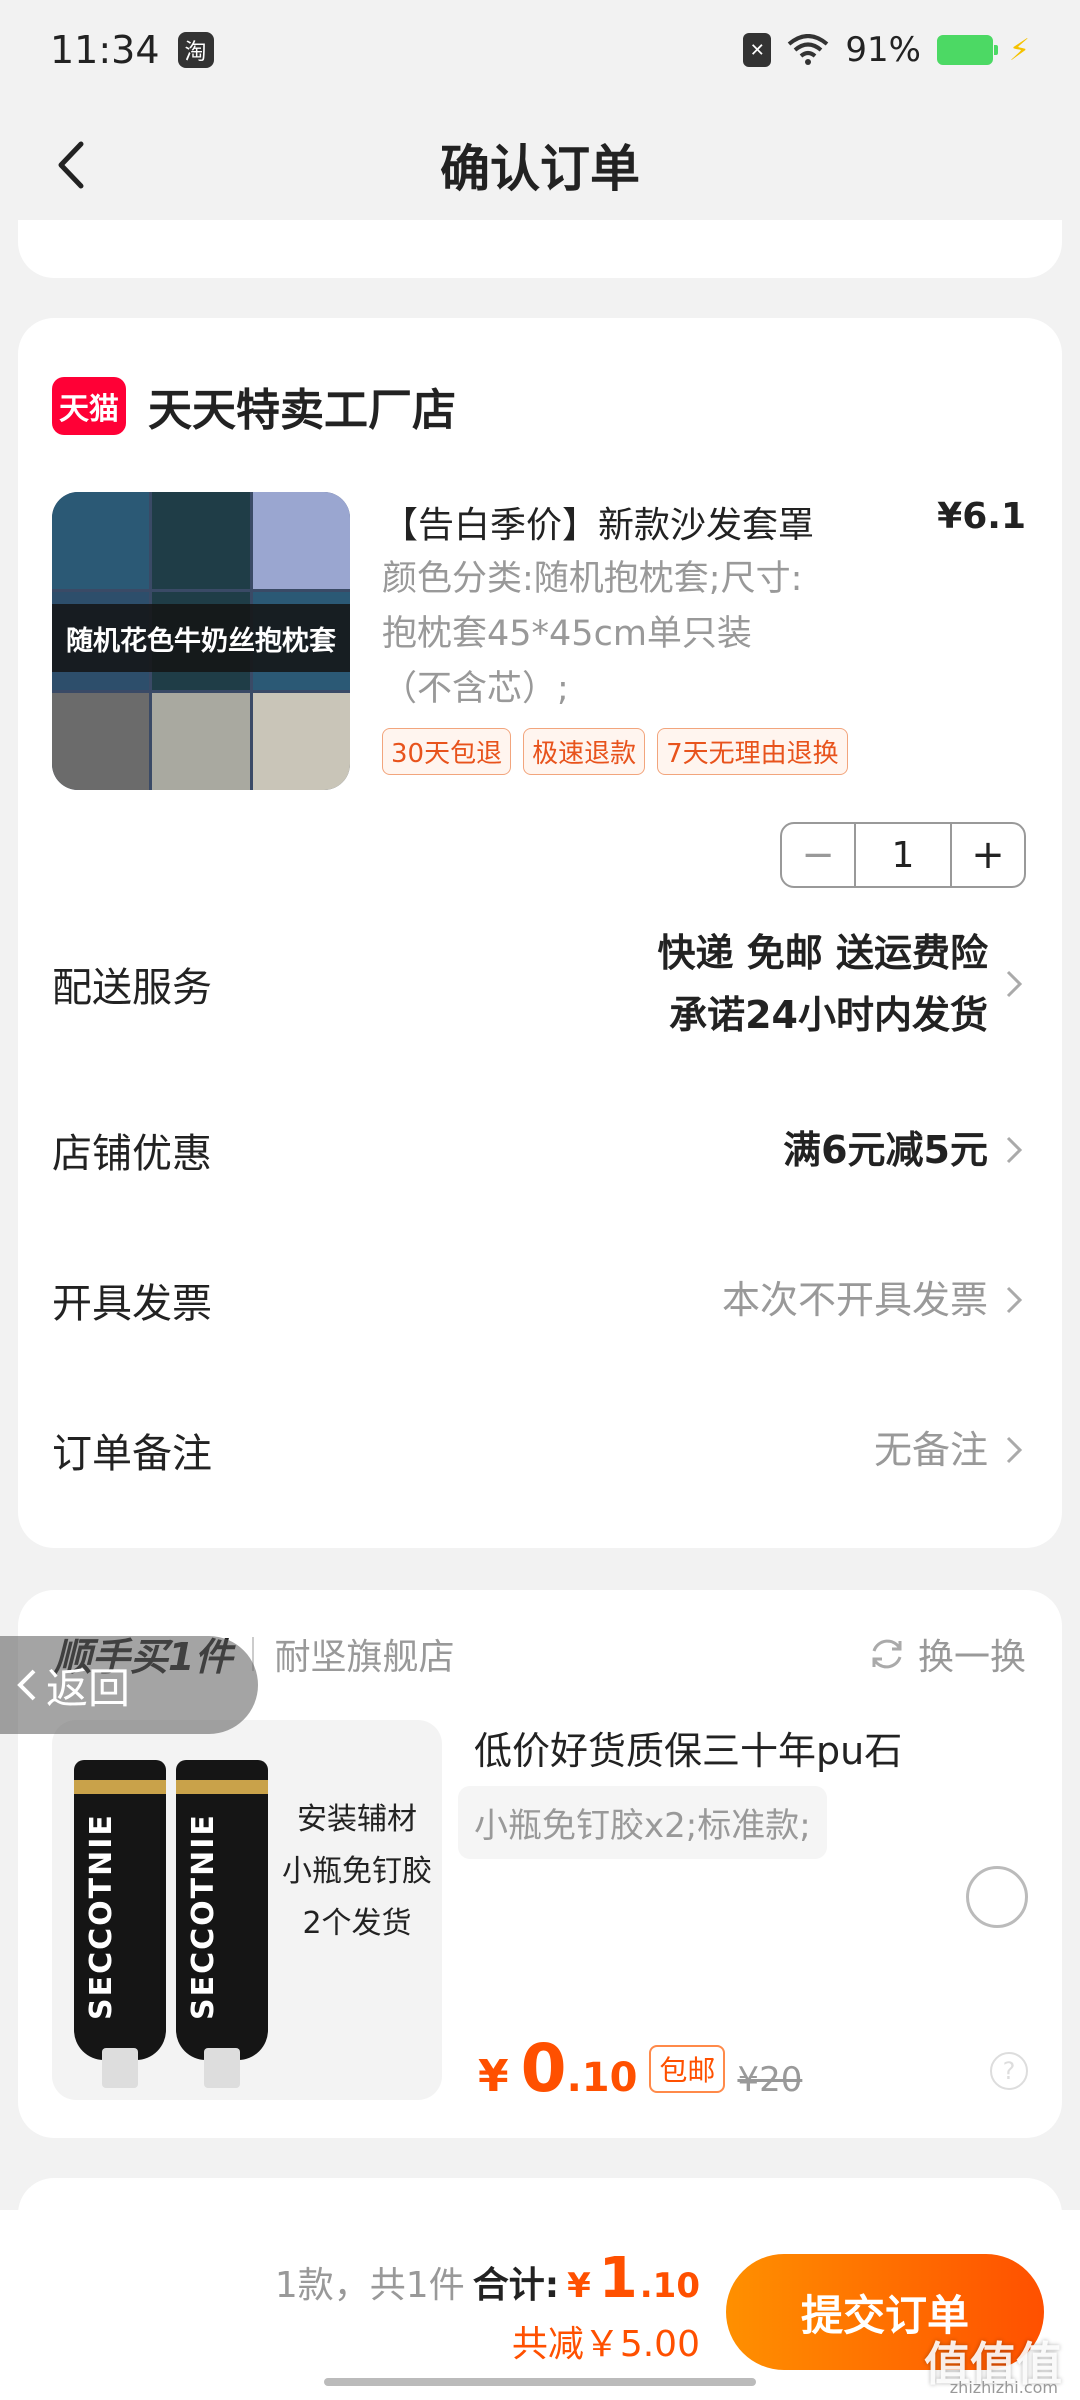  I want to click on nav-bar: 确认订单, so click(540, 165).